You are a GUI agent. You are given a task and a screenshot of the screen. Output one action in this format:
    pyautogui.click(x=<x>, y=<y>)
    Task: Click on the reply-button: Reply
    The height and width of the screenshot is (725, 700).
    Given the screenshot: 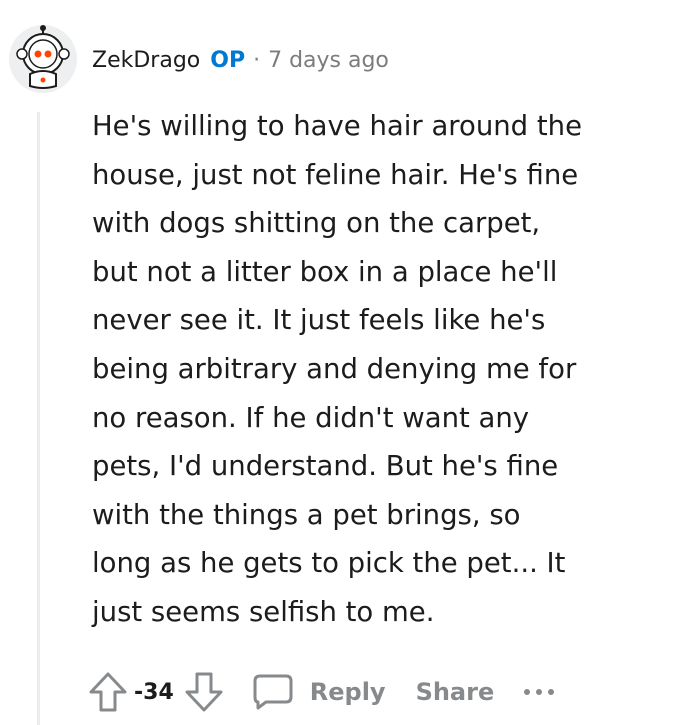 What is the action you would take?
    pyautogui.click(x=319, y=692)
    